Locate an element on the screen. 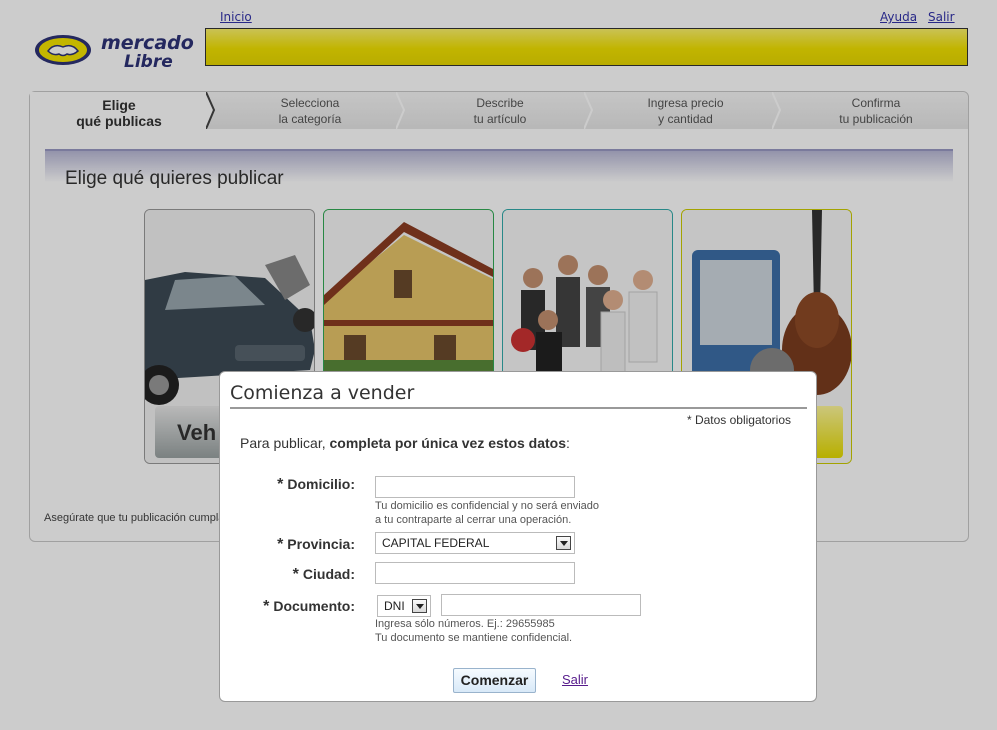 This screenshot has height=730, width=997. city-label: * Ciudad: is located at coordinates (297, 575).